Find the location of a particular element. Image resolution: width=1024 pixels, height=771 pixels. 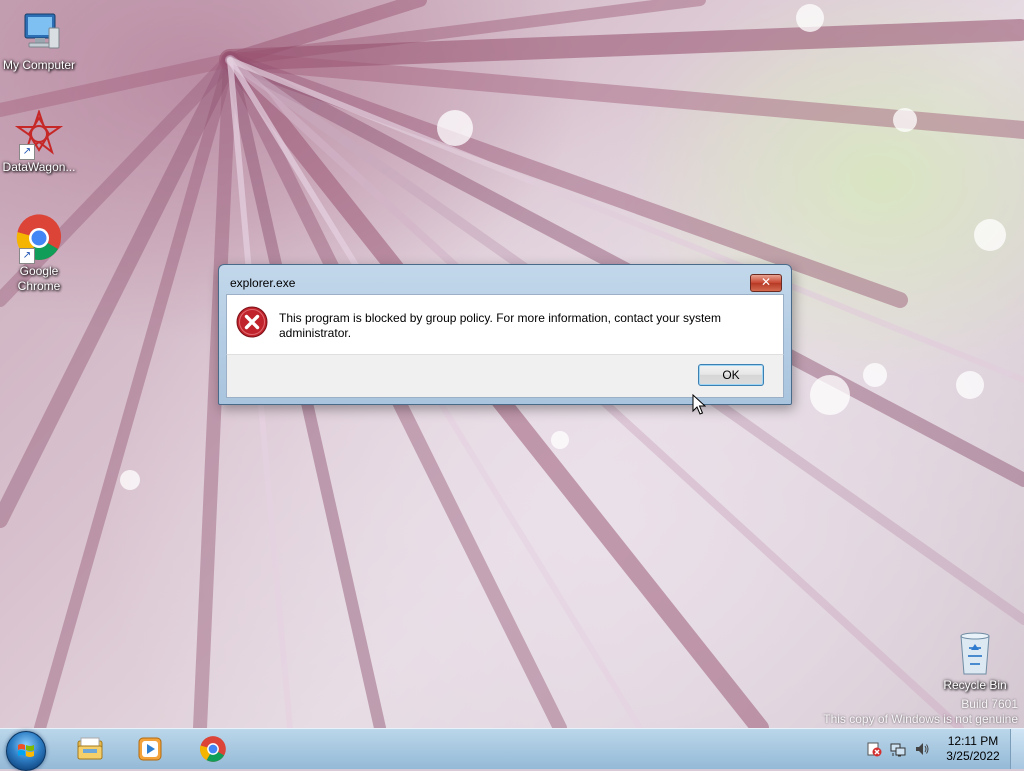

start-button is located at coordinates (26, 751).